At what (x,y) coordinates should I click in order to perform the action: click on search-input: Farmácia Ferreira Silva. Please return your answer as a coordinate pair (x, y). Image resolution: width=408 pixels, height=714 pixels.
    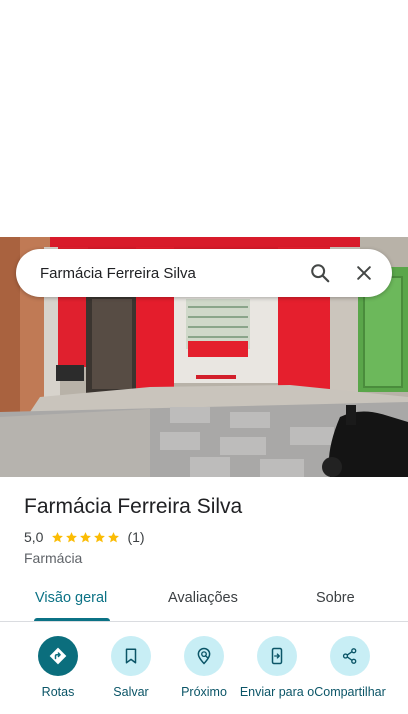
    Looking at the image, I should click on (165, 273).